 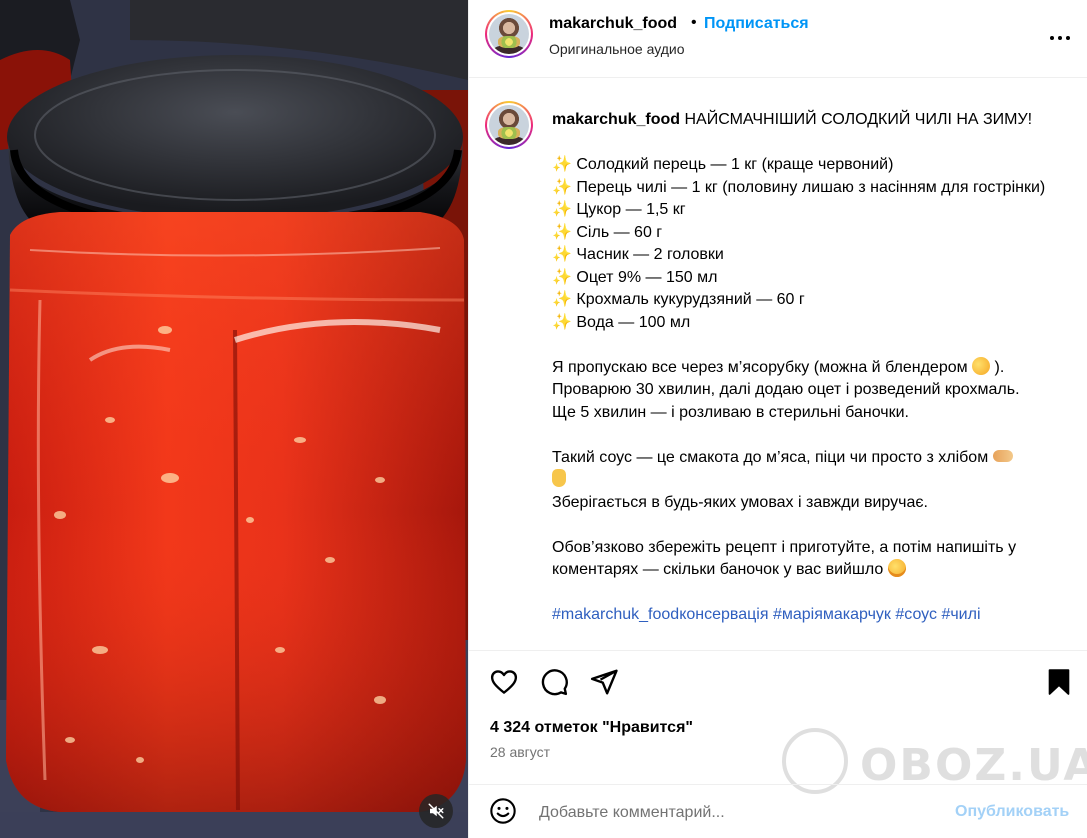 I want to click on ingredient-item: ✨ Оцет 9% — 150 мл, so click(x=635, y=277).